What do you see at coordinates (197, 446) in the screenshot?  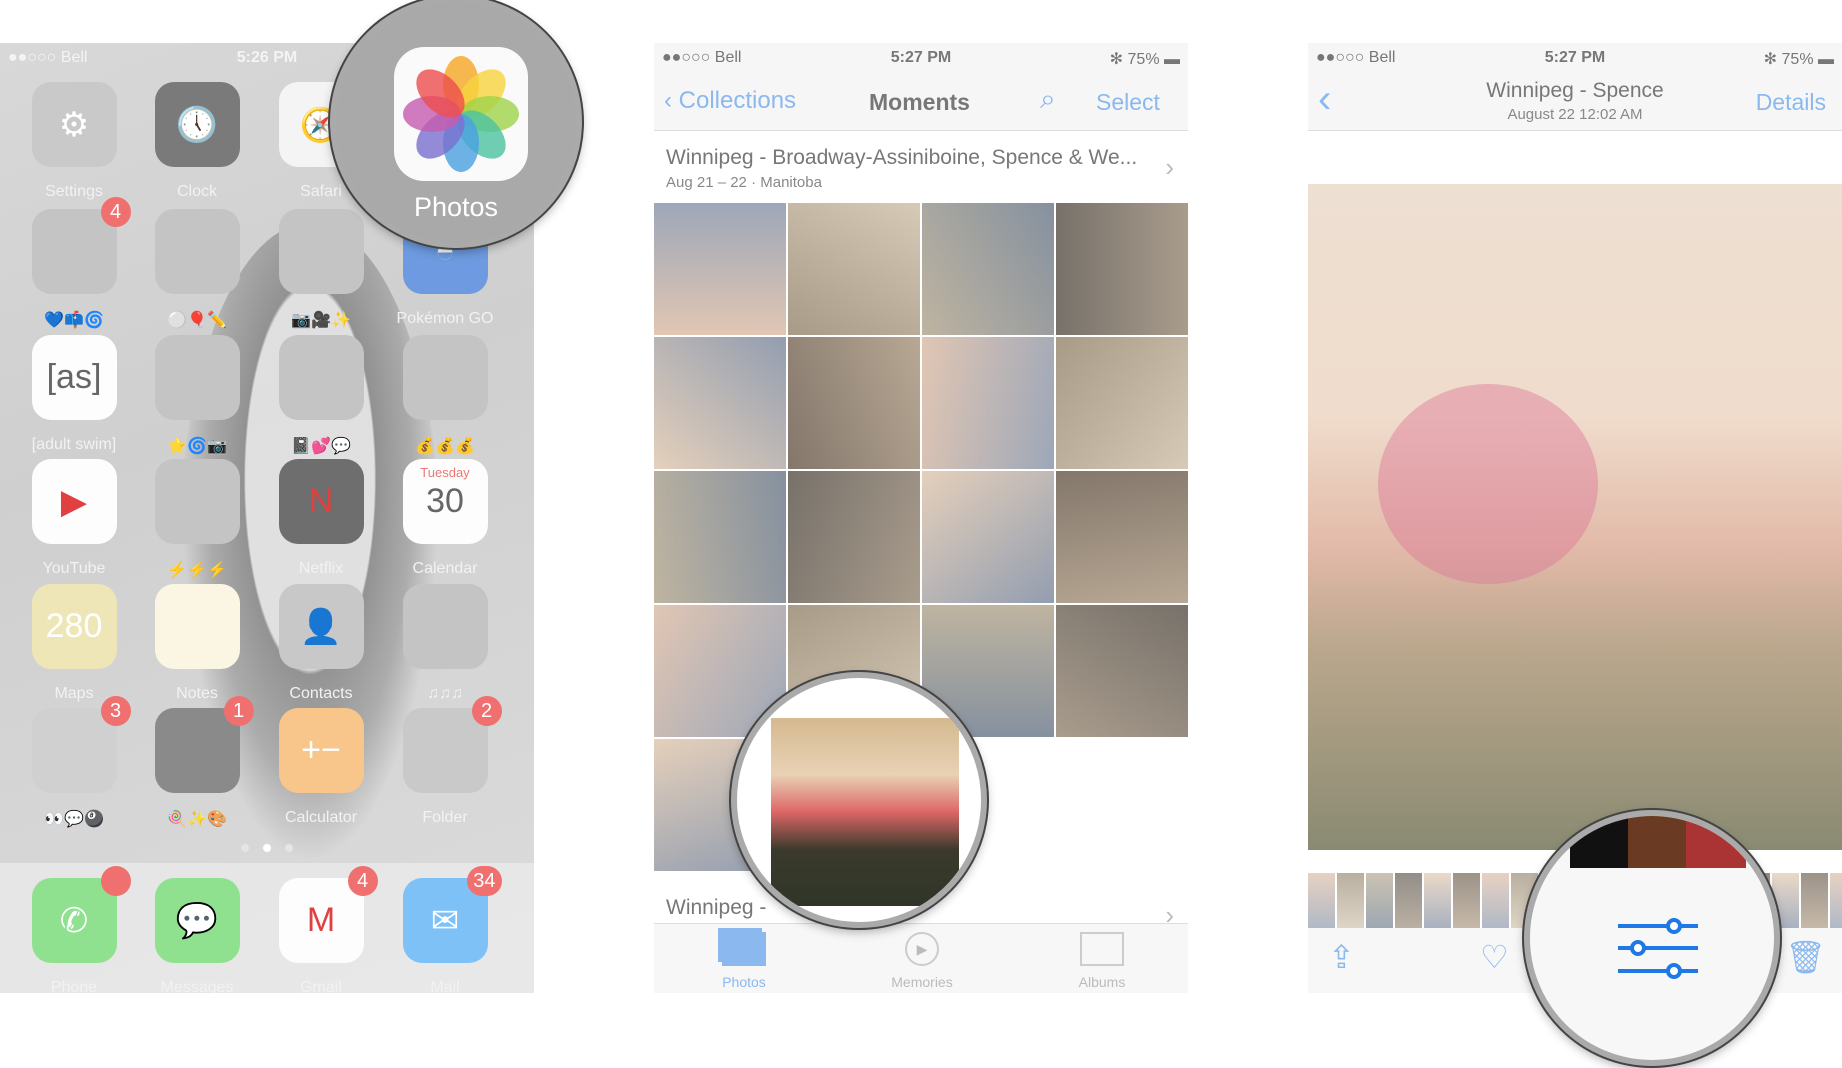 I see `app-label: ⭐🌀📷` at bounding box center [197, 446].